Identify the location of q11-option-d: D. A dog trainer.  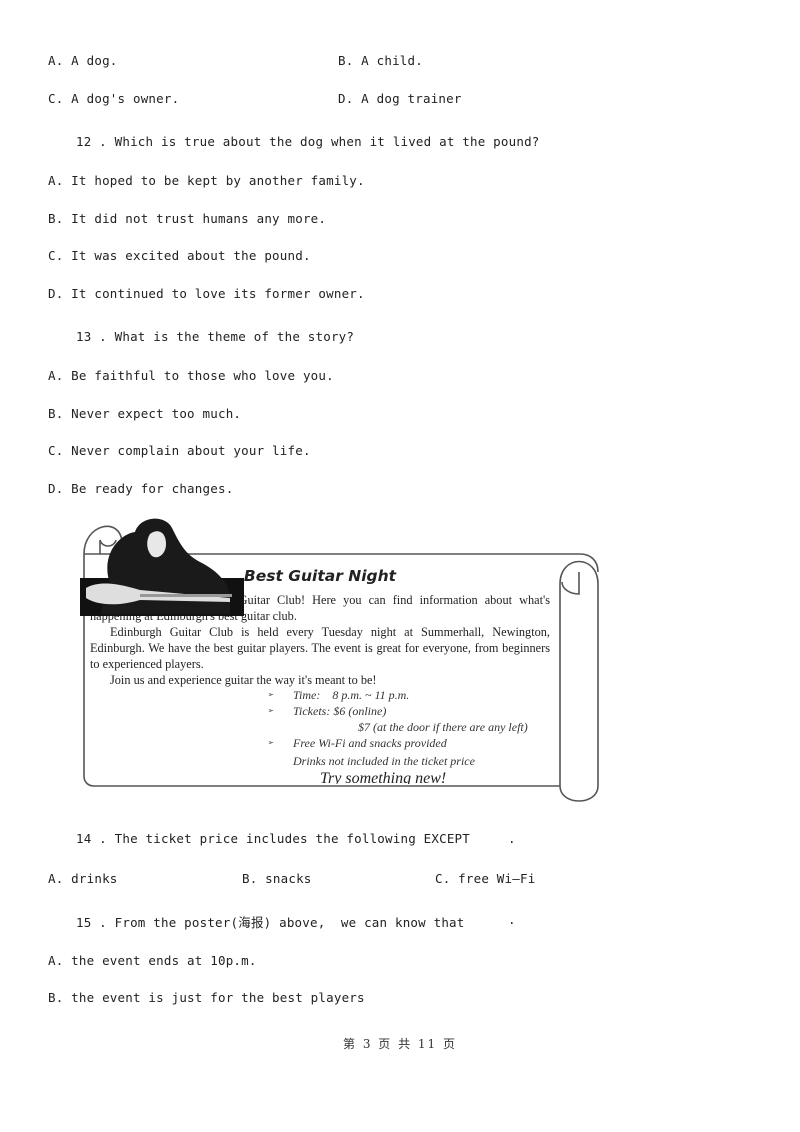
(400, 98).